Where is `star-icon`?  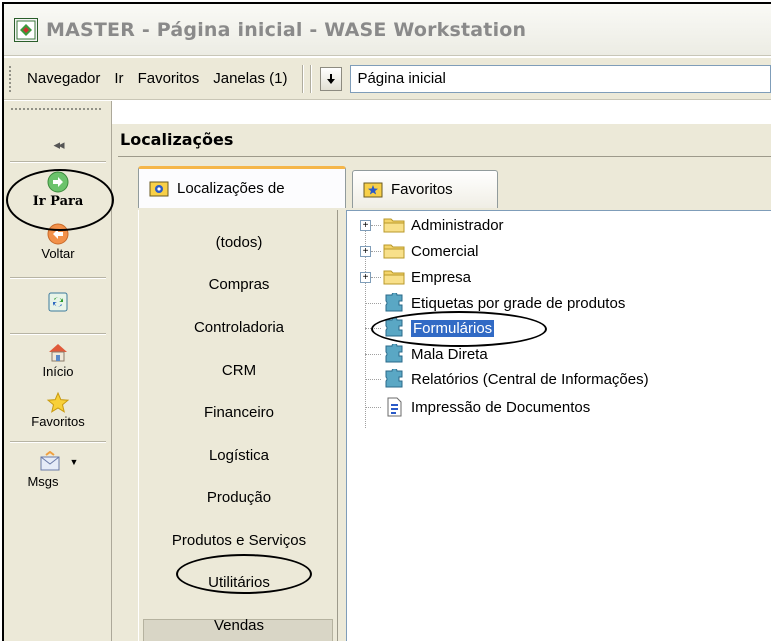 star-icon is located at coordinates (58, 402).